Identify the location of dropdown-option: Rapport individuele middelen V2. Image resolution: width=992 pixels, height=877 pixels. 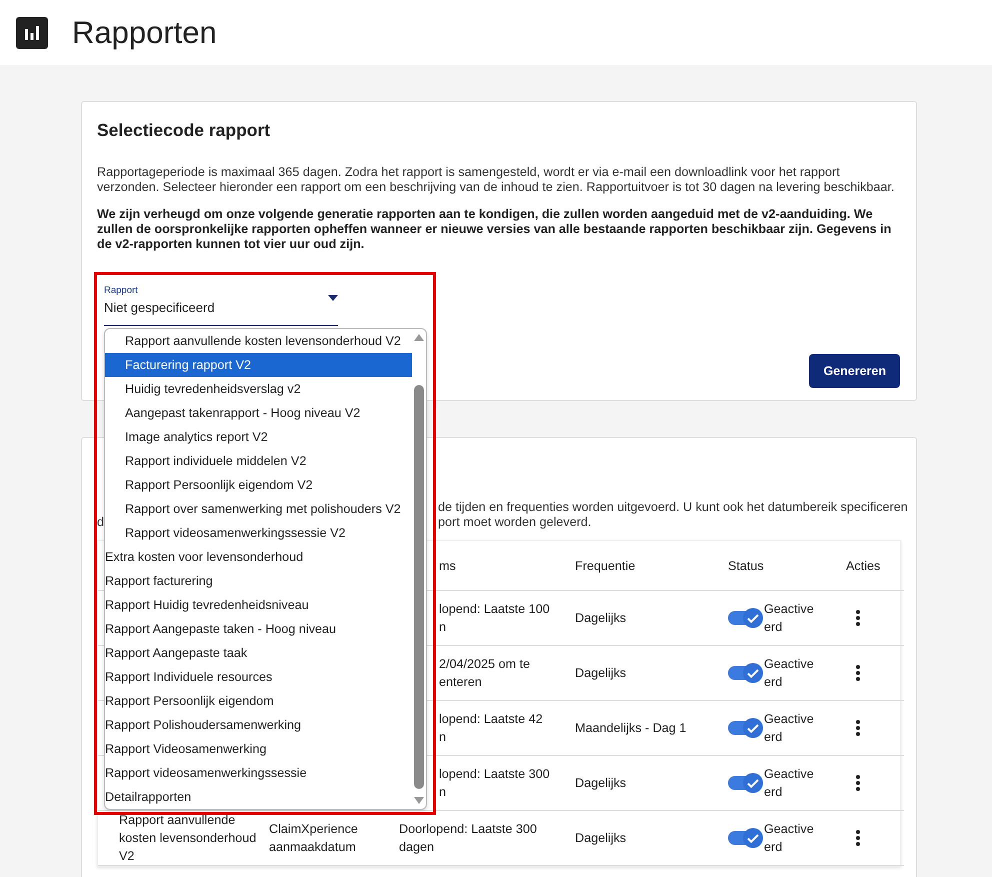
(258, 461).